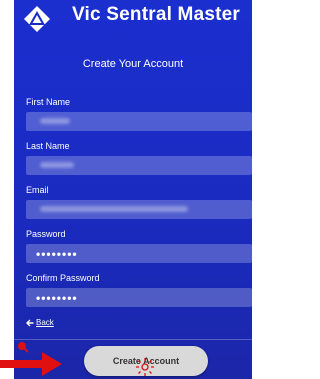 The width and height of the screenshot is (320, 379). I want to click on tap-indicator-icon, so click(145, 367).